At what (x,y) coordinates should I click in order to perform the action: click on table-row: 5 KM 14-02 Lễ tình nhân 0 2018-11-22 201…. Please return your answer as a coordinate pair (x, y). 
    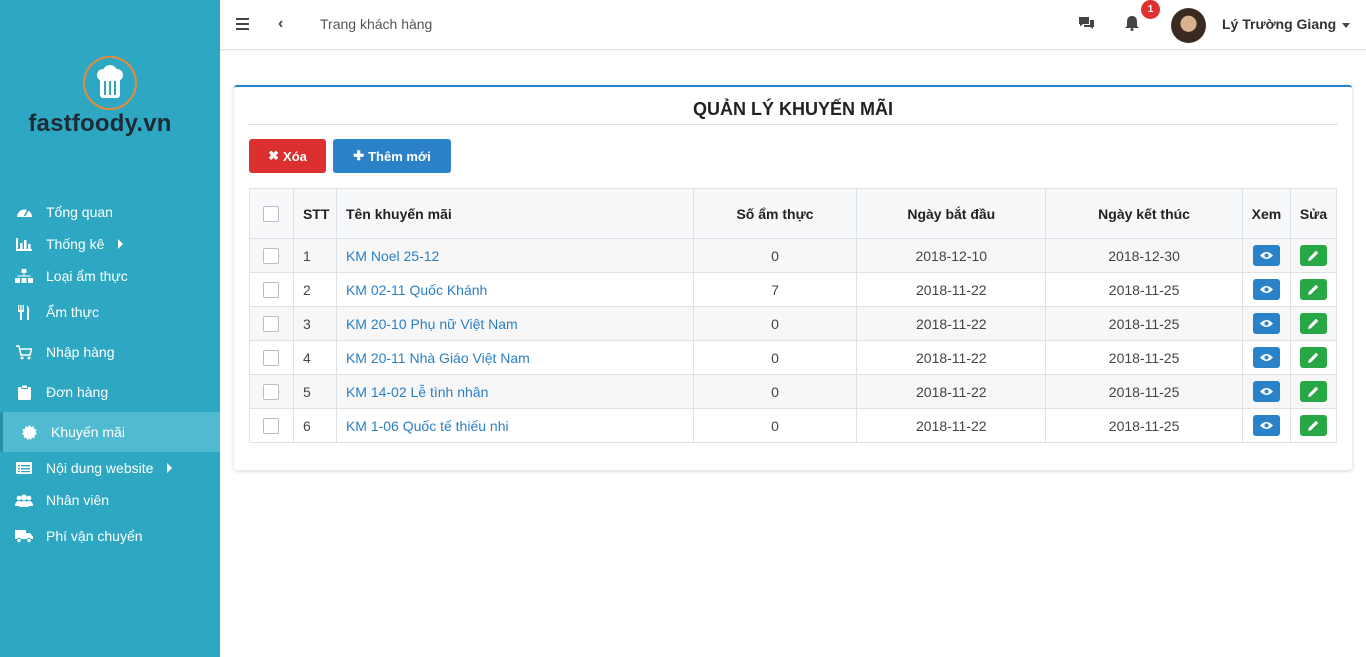
    Looking at the image, I should click on (793, 391).